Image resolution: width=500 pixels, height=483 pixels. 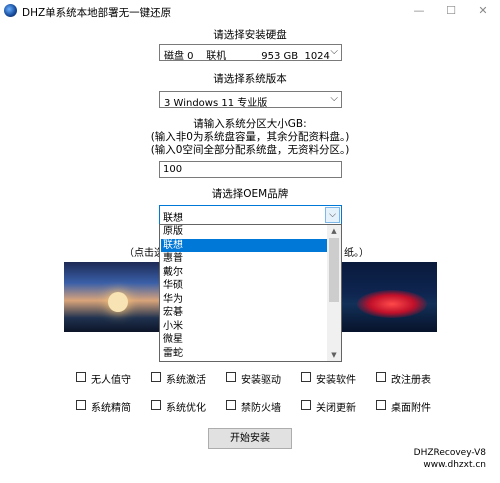 What do you see at coordinates (244, 286) in the screenshot?
I see `oem-option: 华硕` at bounding box center [244, 286].